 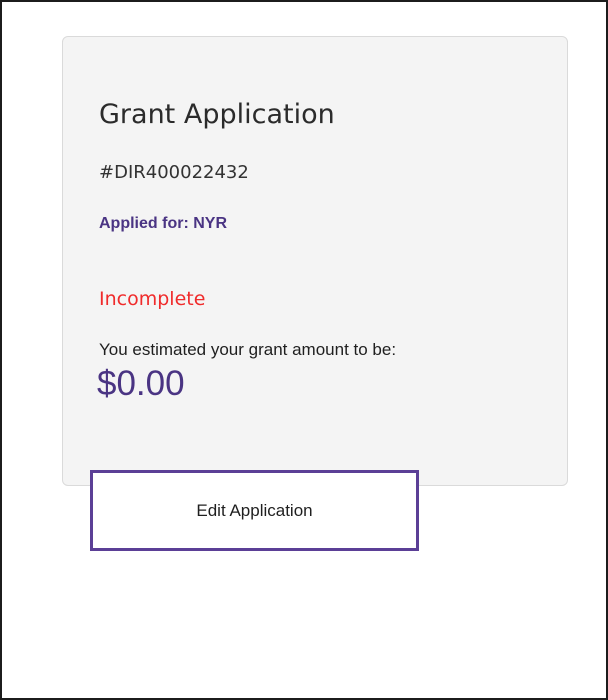 I want to click on estimate-amount: $0.00, so click(x=141, y=383).